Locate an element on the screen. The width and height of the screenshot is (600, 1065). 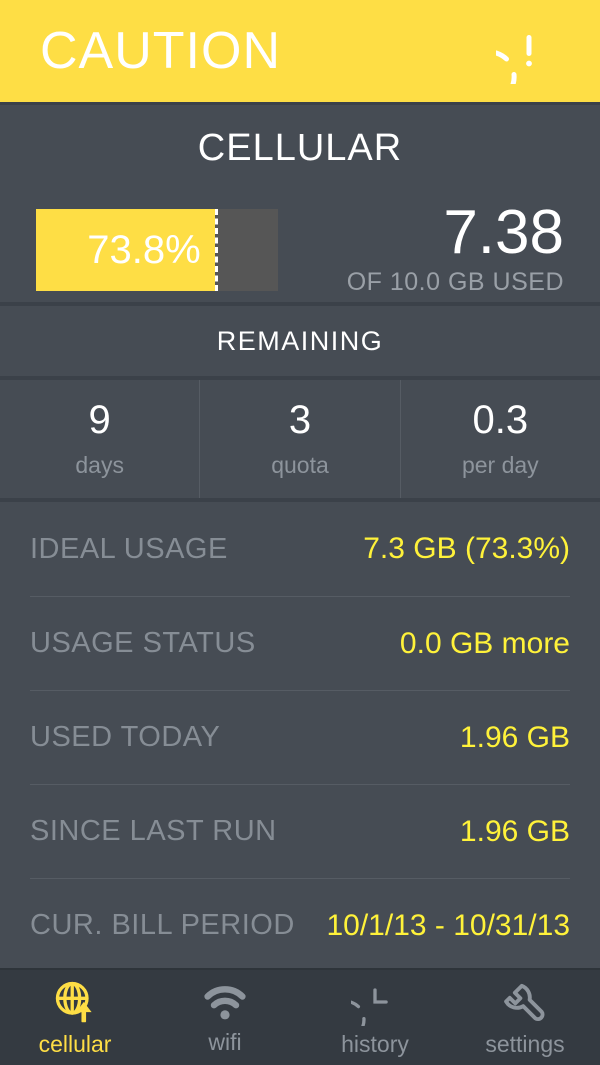
tab-bar: cellular wifi history settings is located at coordinates (300, 1016).